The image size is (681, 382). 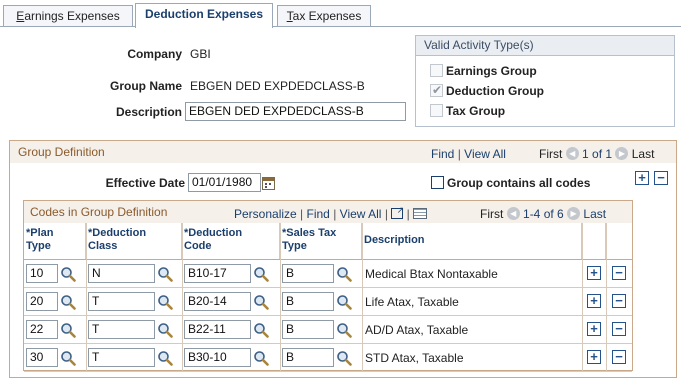 I want to click on group-definition-pager: First ◀ 1 of 1 ▶ Last, so click(x=596, y=154).